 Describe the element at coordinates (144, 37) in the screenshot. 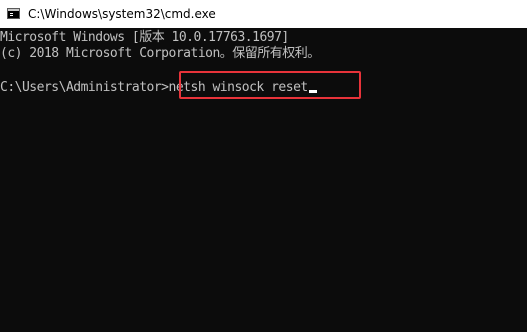

I see `banner-version-line: Microsoft Windows [版本 10.0.17763.1697]` at that location.